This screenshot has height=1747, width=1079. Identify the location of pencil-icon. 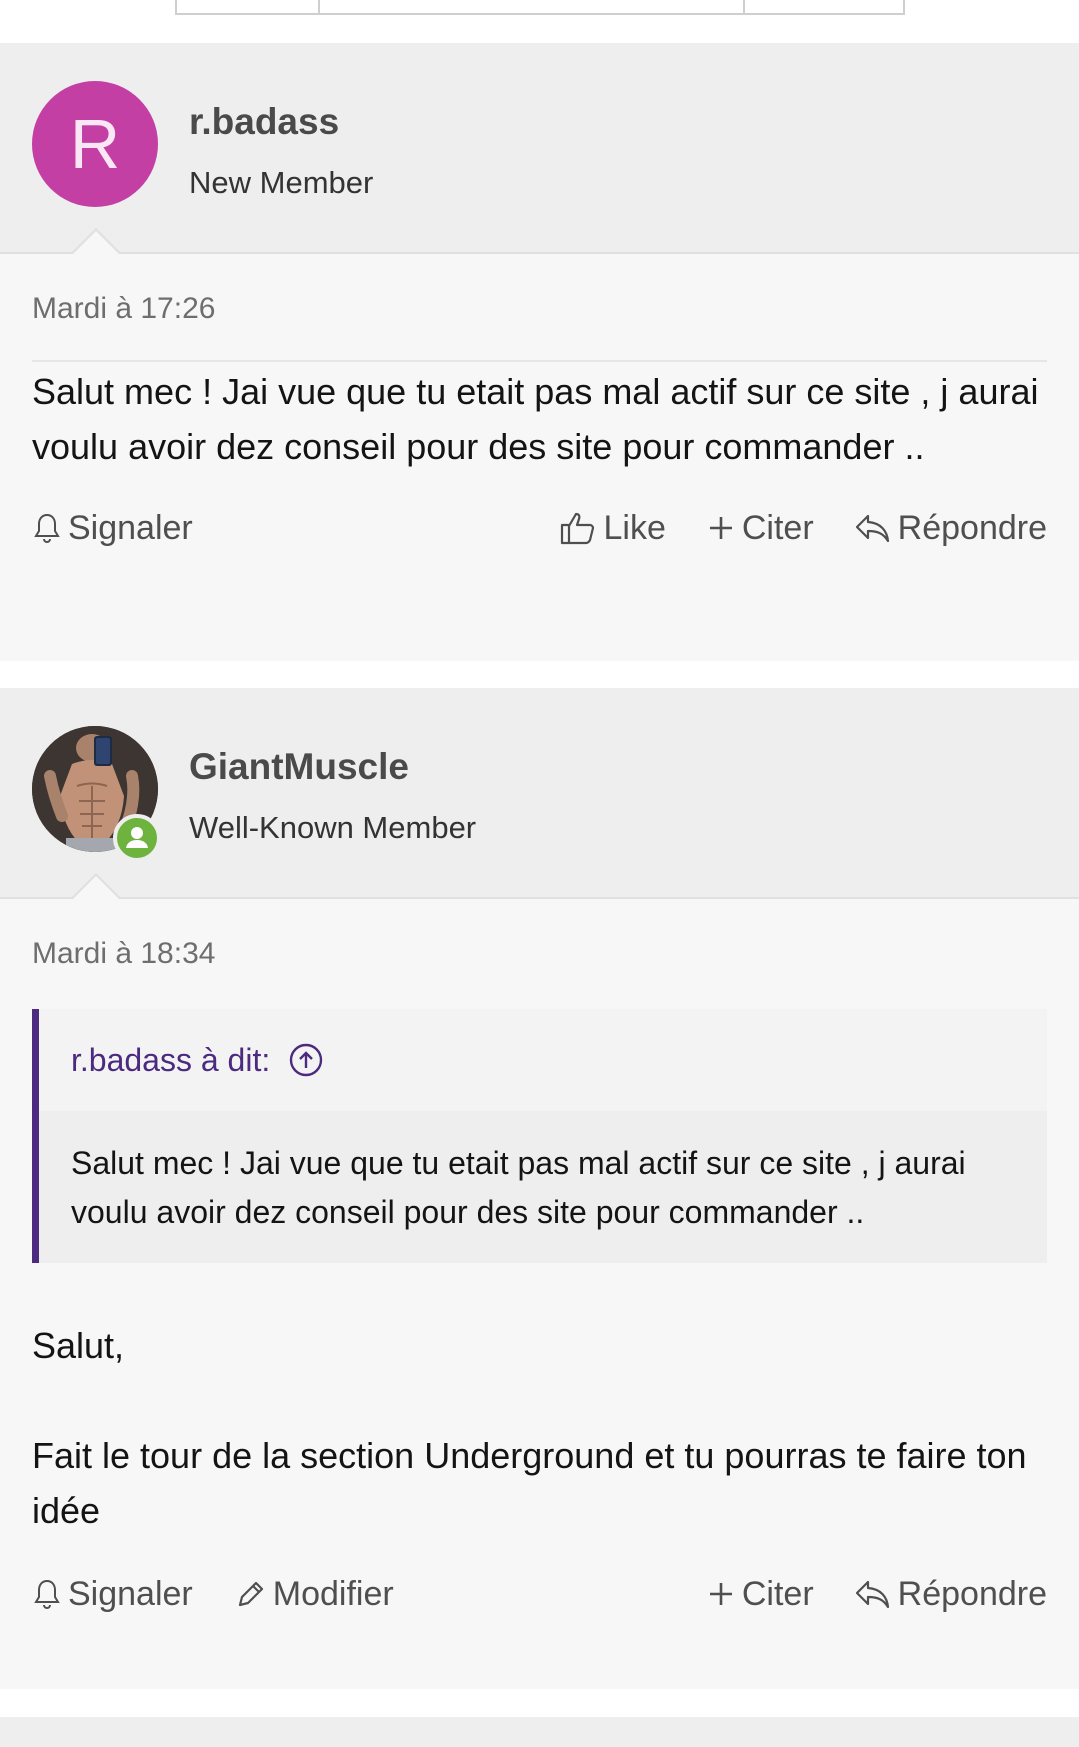
(251, 1594).